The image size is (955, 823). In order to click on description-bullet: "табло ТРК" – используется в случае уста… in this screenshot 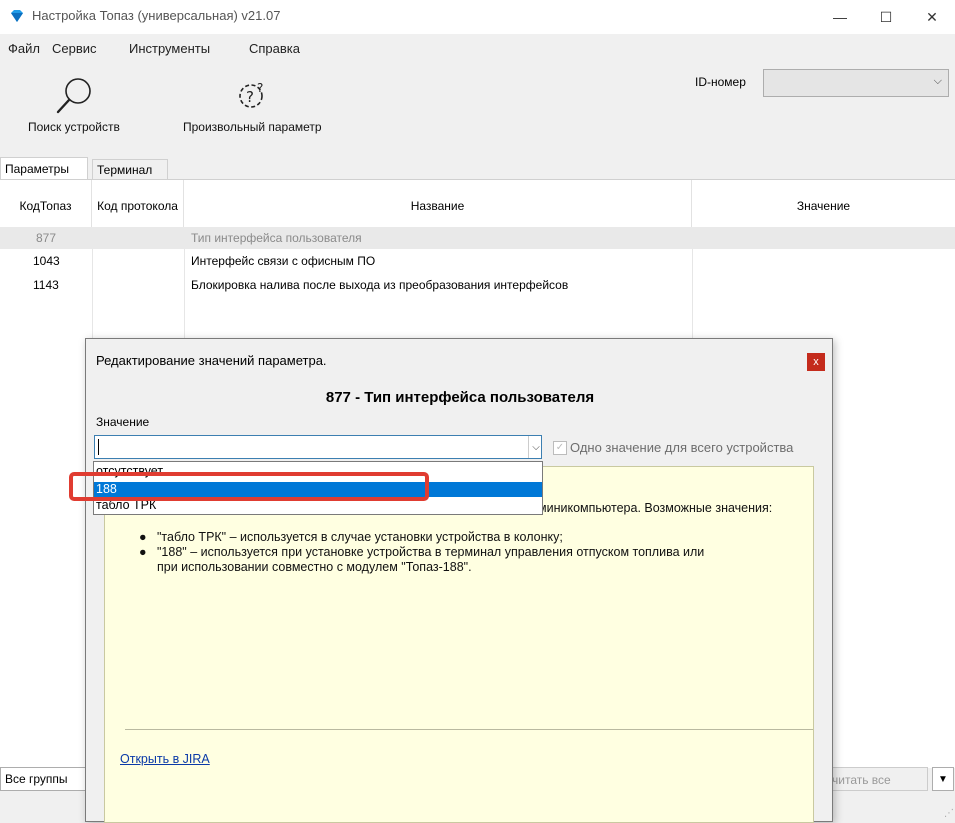, I will do `click(360, 537)`.